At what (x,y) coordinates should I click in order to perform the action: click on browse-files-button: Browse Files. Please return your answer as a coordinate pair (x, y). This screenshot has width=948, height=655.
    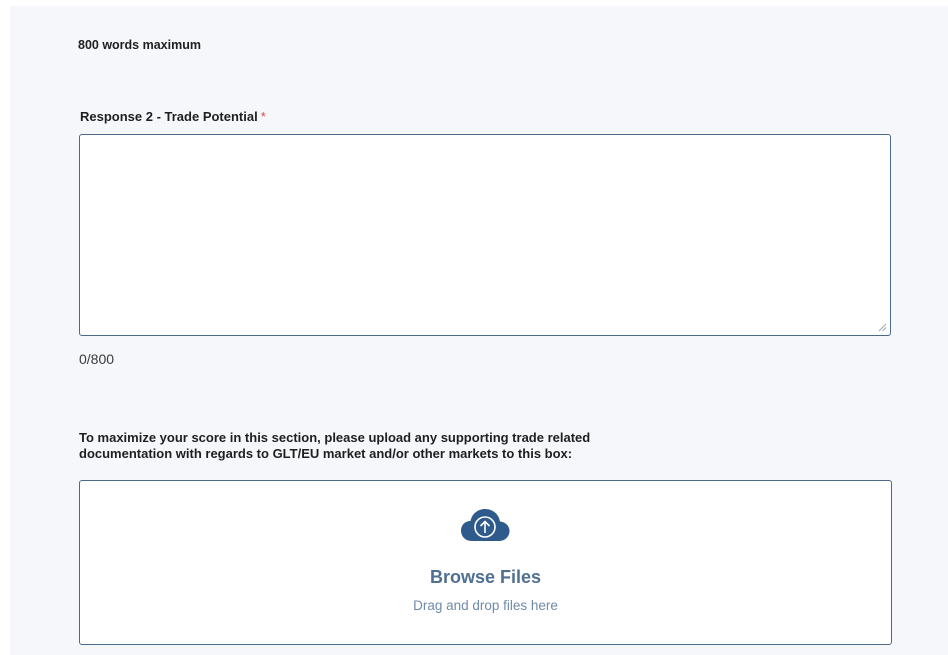
    Looking at the image, I should click on (485, 577).